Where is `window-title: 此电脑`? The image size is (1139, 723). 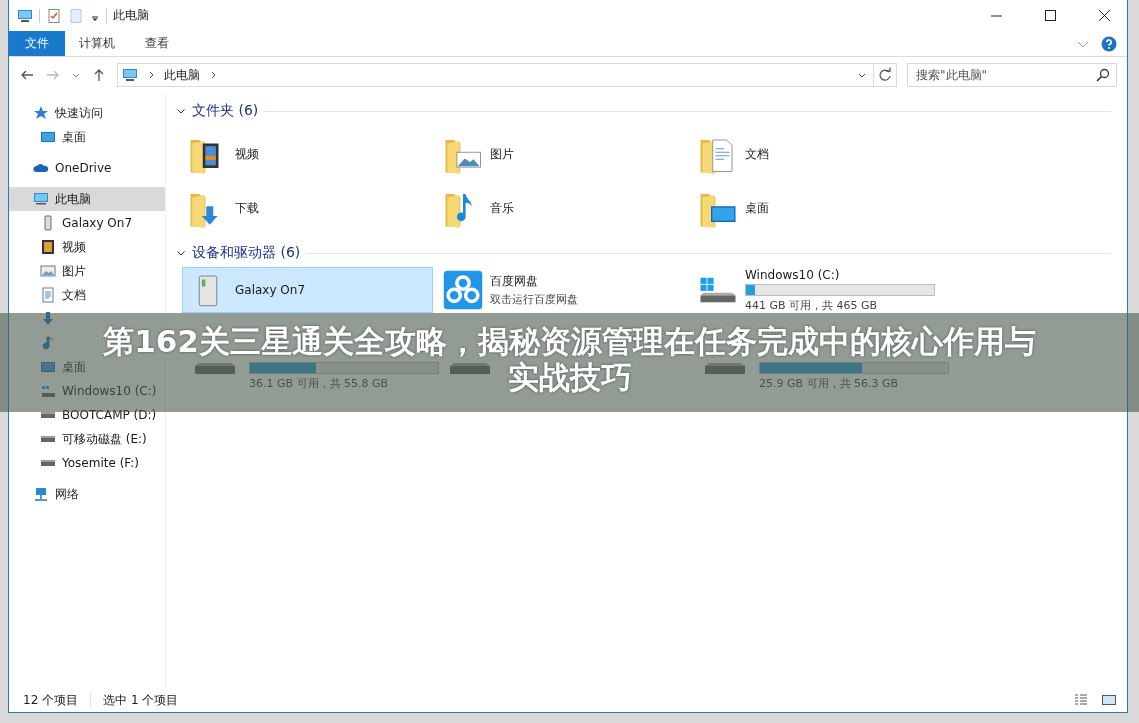
window-title: 此电脑 is located at coordinates (131, 15).